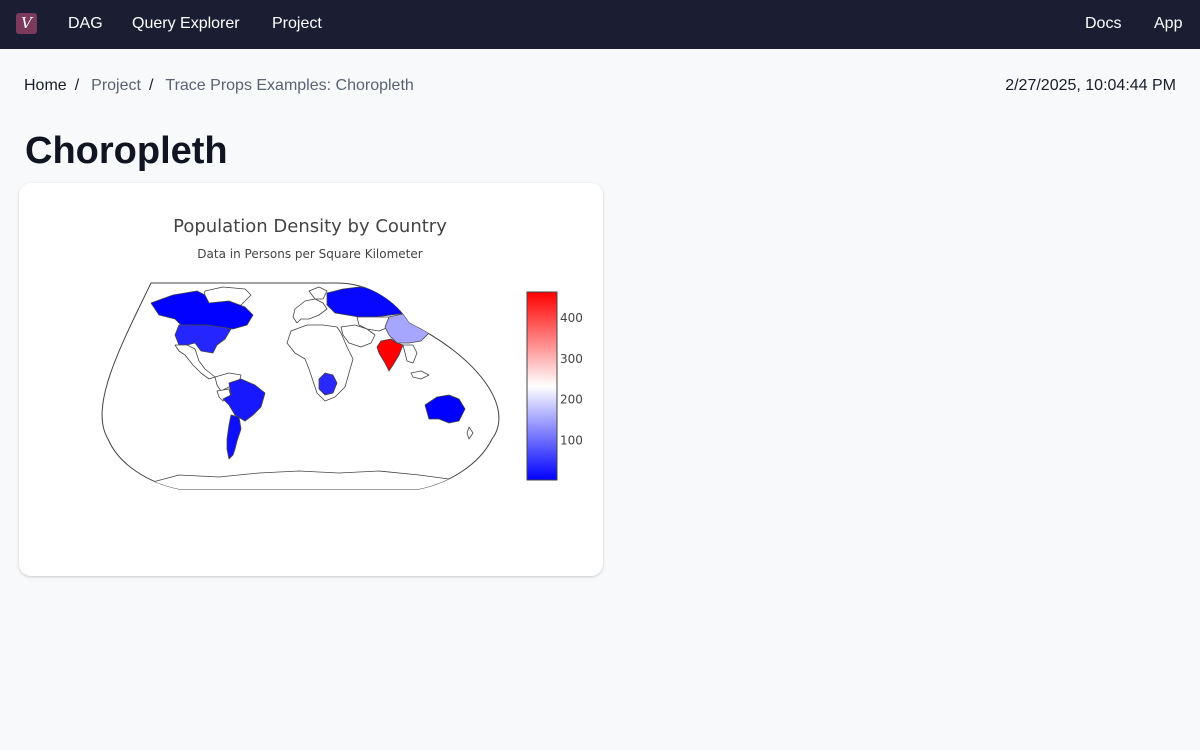 The height and width of the screenshot is (750, 1200). What do you see at coordinates (85, 24) in the screenshot?
I see `nav-link-dag: DAG` at bounding box center [85, 24].